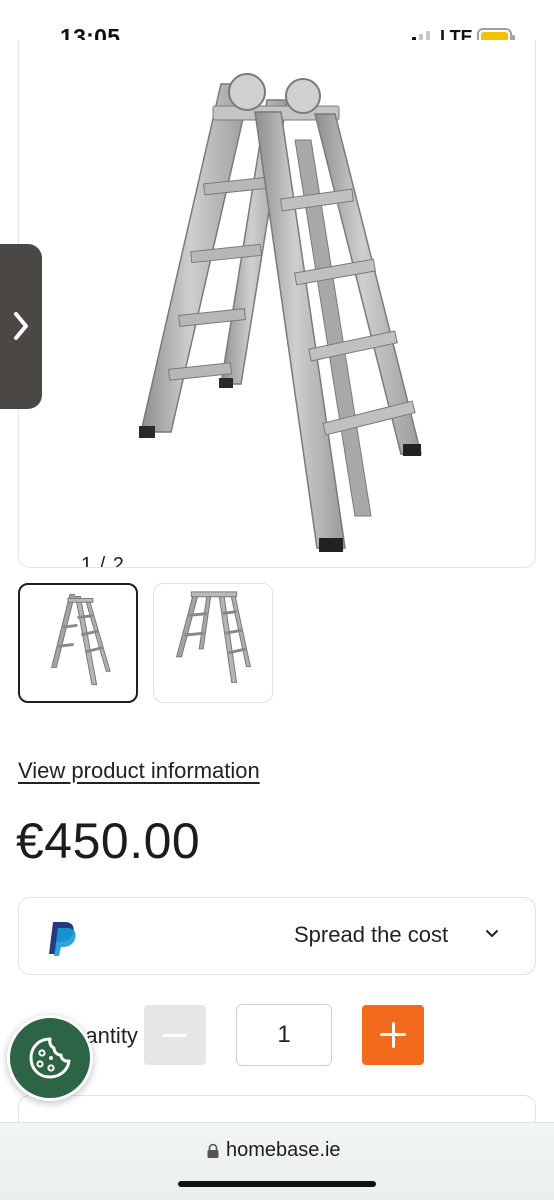 This screenshot has width=554, height=1200. I want to click on spread-the-cost-label: Spread the cost, so click(371, 934).